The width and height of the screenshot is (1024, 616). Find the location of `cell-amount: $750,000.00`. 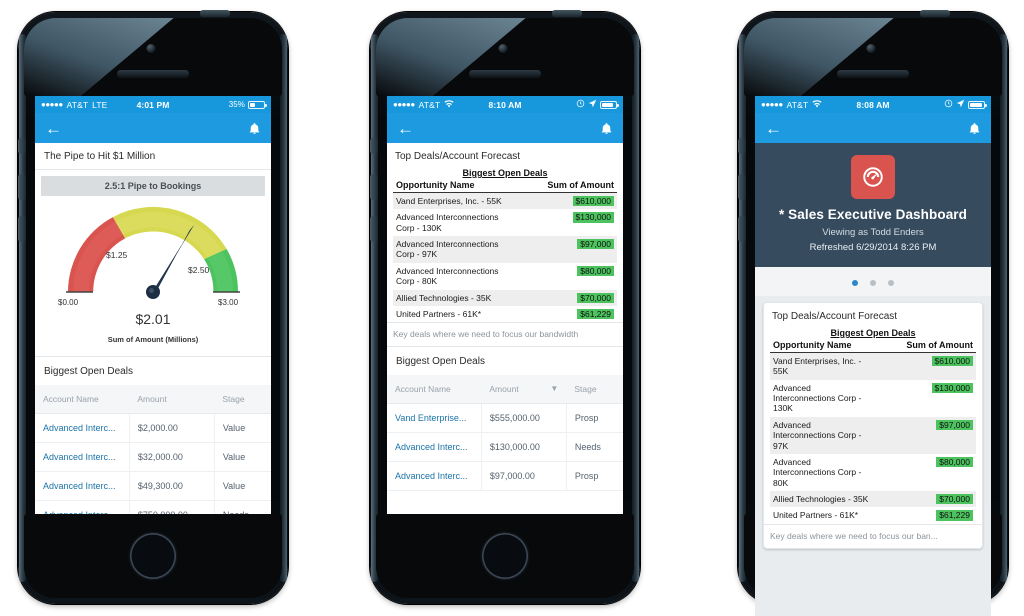

cell-amount: $750,000.00 is located at coordinates (171, 507).